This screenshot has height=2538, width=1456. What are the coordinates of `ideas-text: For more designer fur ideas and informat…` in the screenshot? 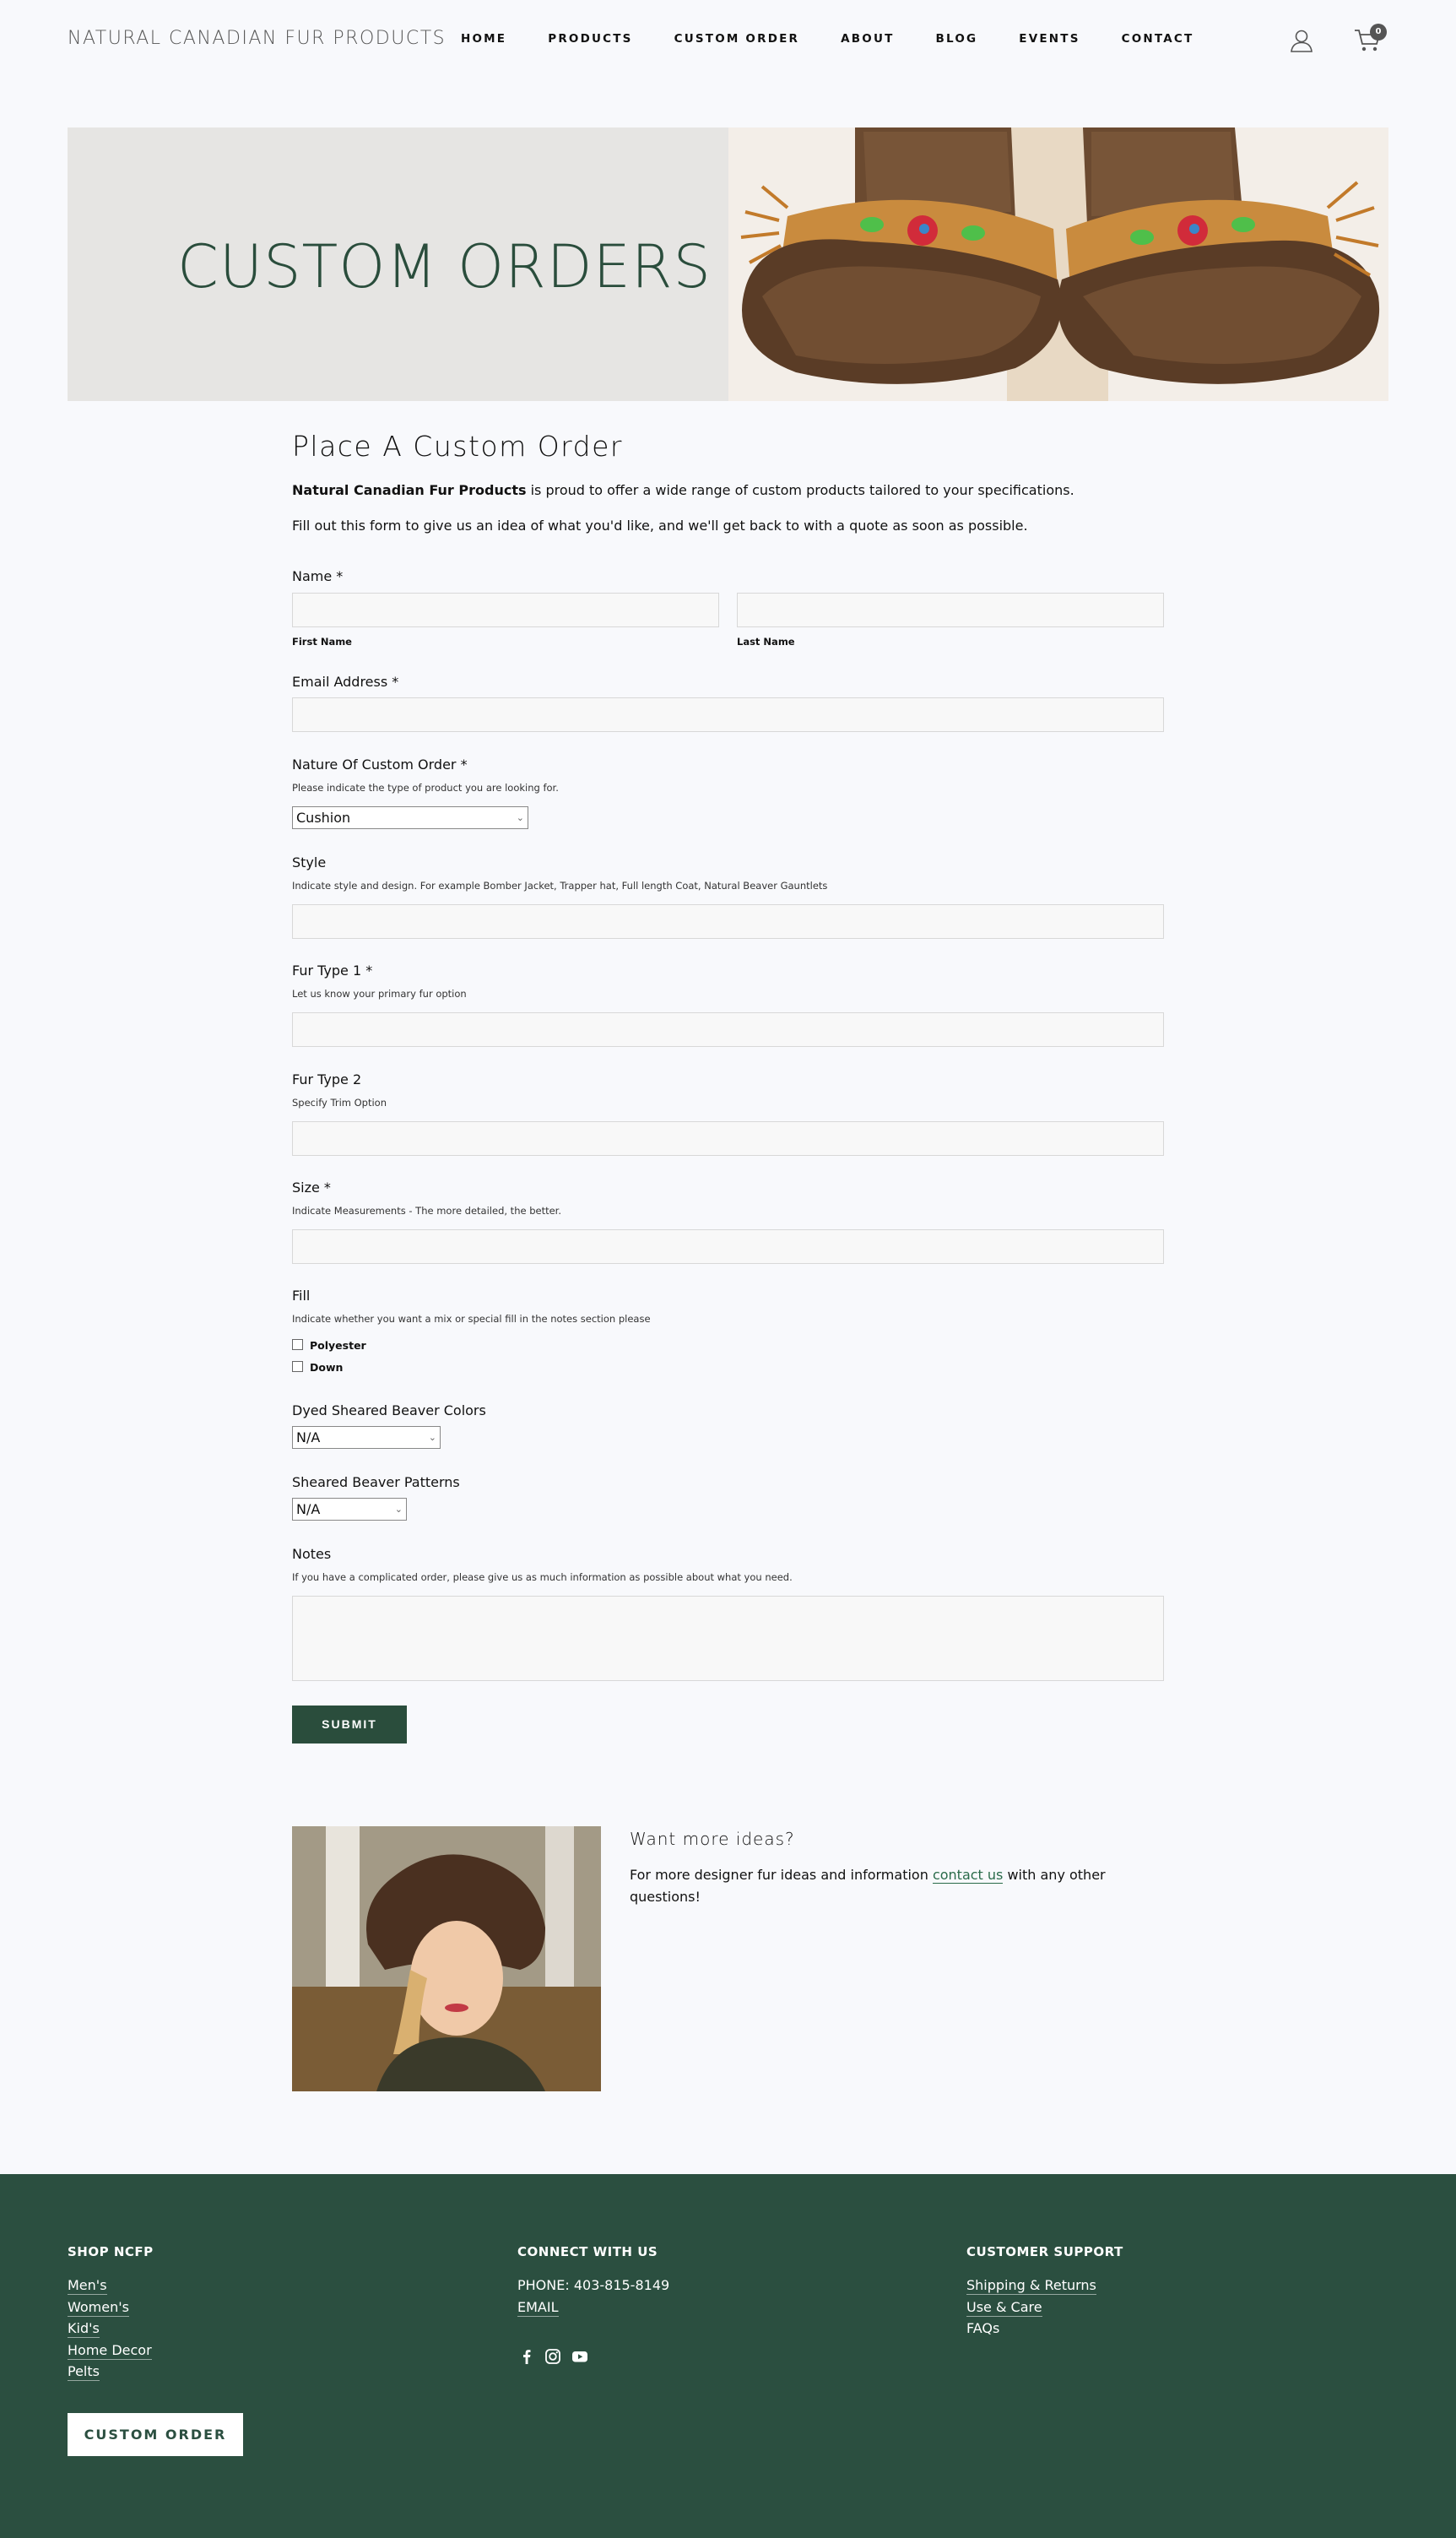 It's located at (883, 1886).